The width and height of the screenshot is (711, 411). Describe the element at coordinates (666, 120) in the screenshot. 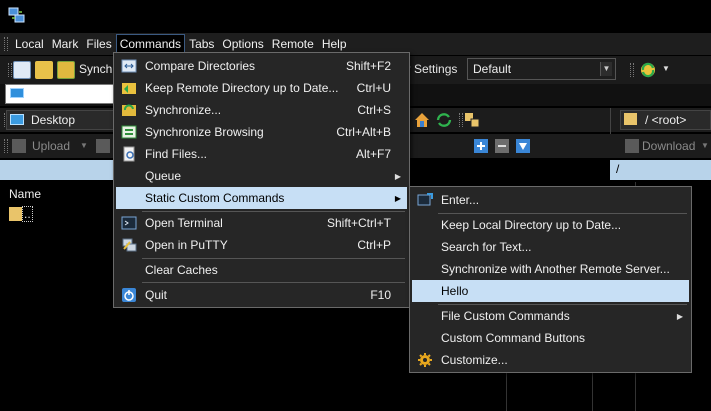

I see `remote-path-text: / <root>` at that location.